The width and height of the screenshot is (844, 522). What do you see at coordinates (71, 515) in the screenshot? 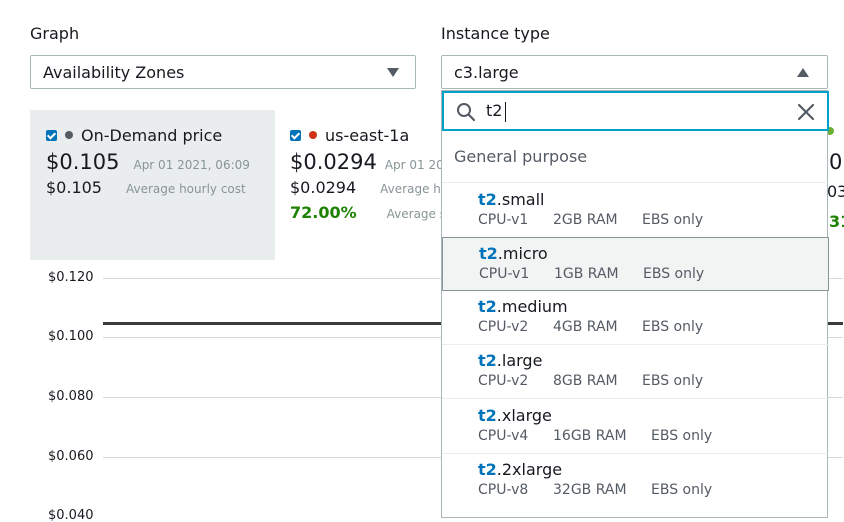
I see `y-tick-label: $0.040` at bounding box center [71, 515].